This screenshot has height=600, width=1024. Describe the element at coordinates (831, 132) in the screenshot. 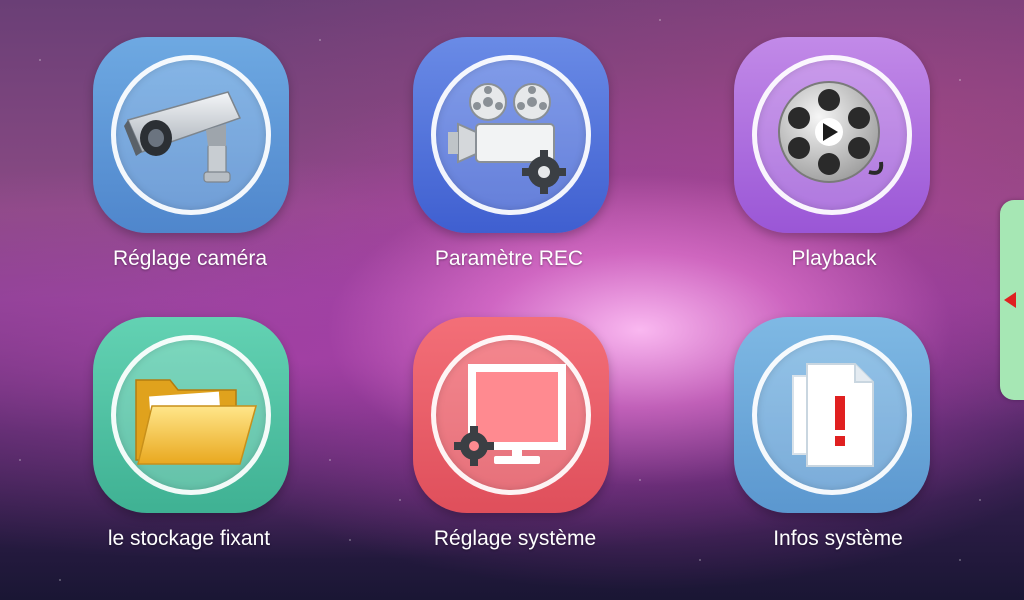

I see `film-reel-play-icon` at that location.